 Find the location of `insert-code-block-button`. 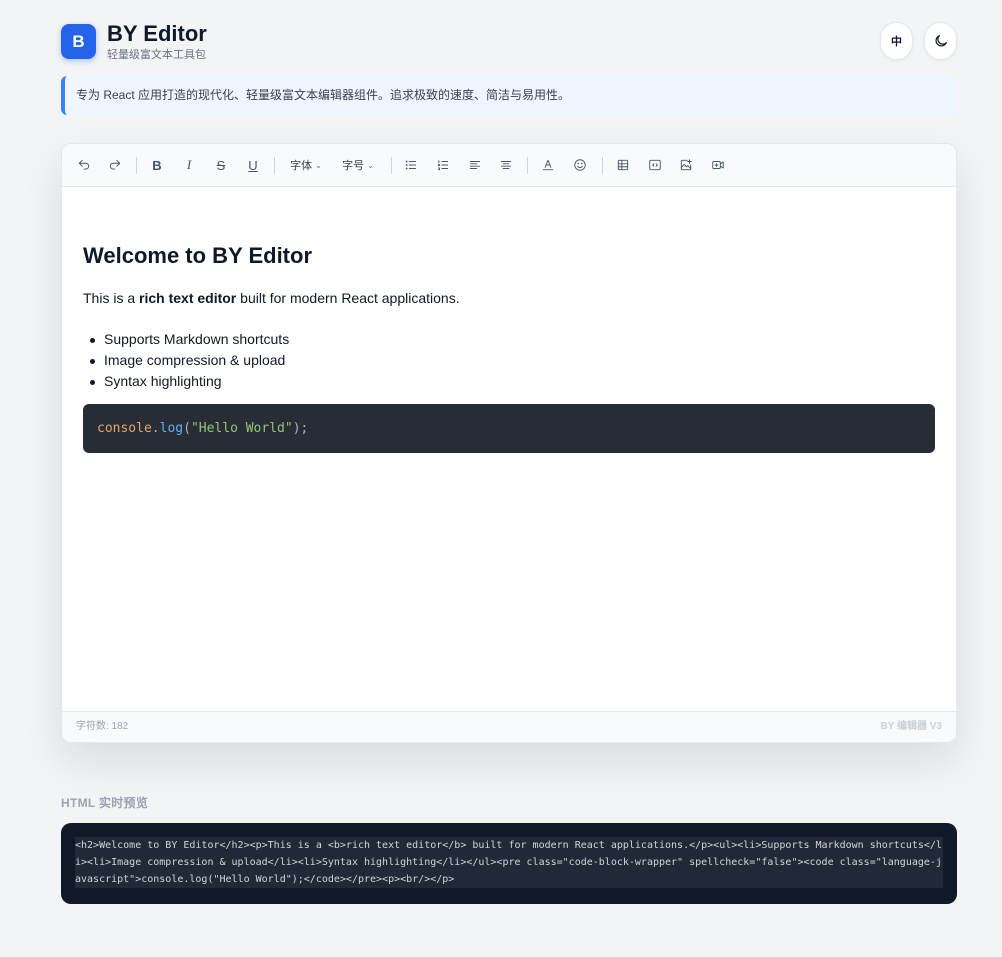

insert-code-block-button is located at coordinates (655, 165).